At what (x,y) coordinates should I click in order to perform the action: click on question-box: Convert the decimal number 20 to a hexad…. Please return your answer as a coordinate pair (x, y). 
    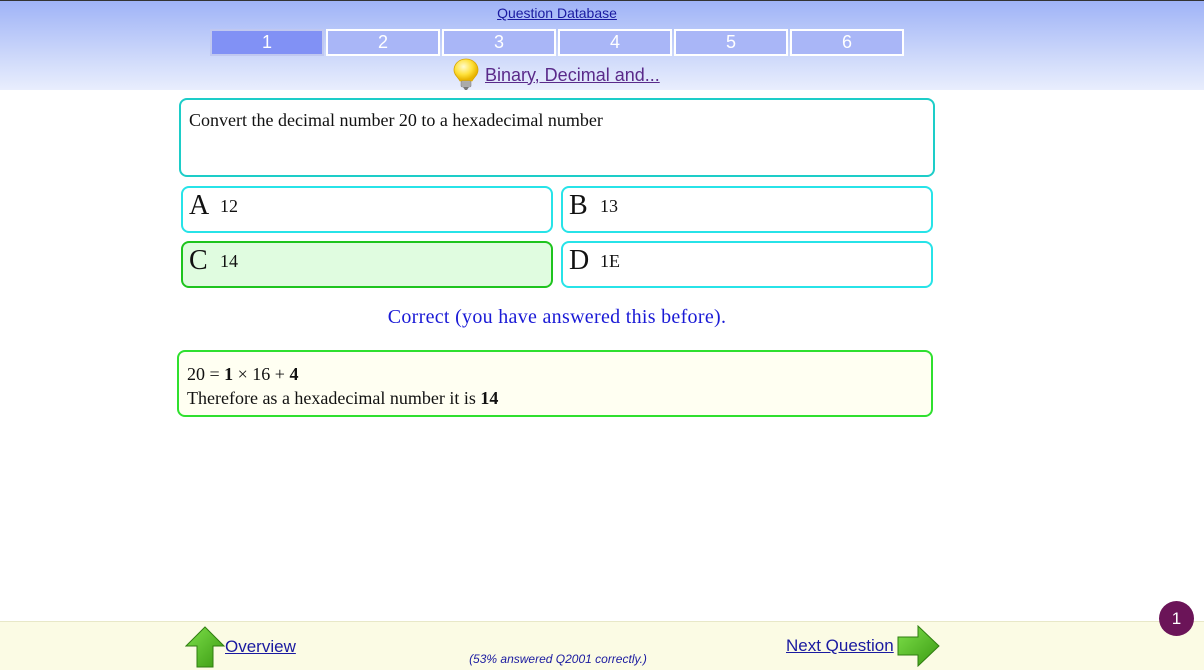
    Looking at the image, I should click on (557, 137).